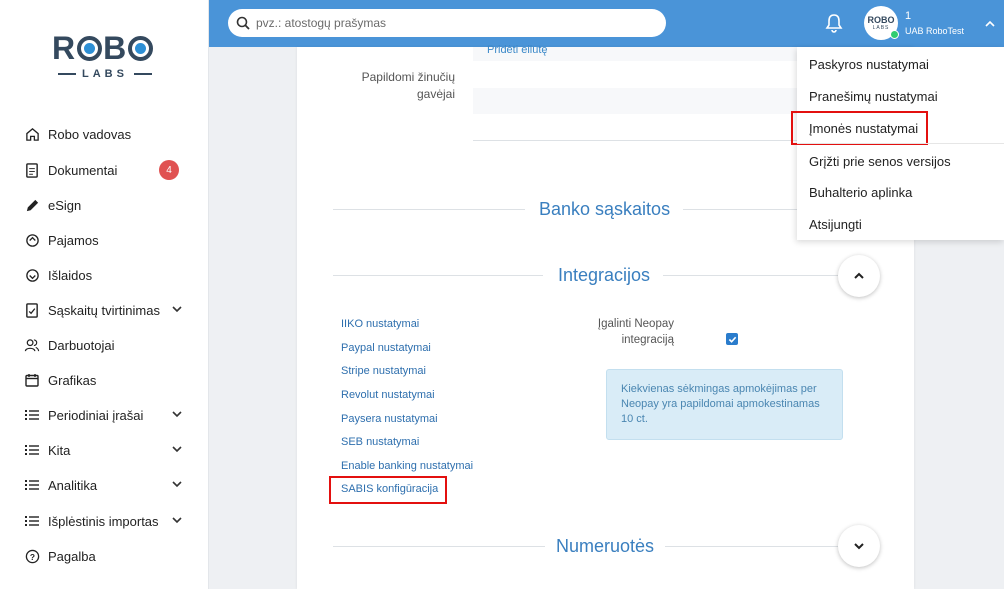 The height and width of the screenshot is (589, 1004). I want to click on users-icon, so click(32, 345).